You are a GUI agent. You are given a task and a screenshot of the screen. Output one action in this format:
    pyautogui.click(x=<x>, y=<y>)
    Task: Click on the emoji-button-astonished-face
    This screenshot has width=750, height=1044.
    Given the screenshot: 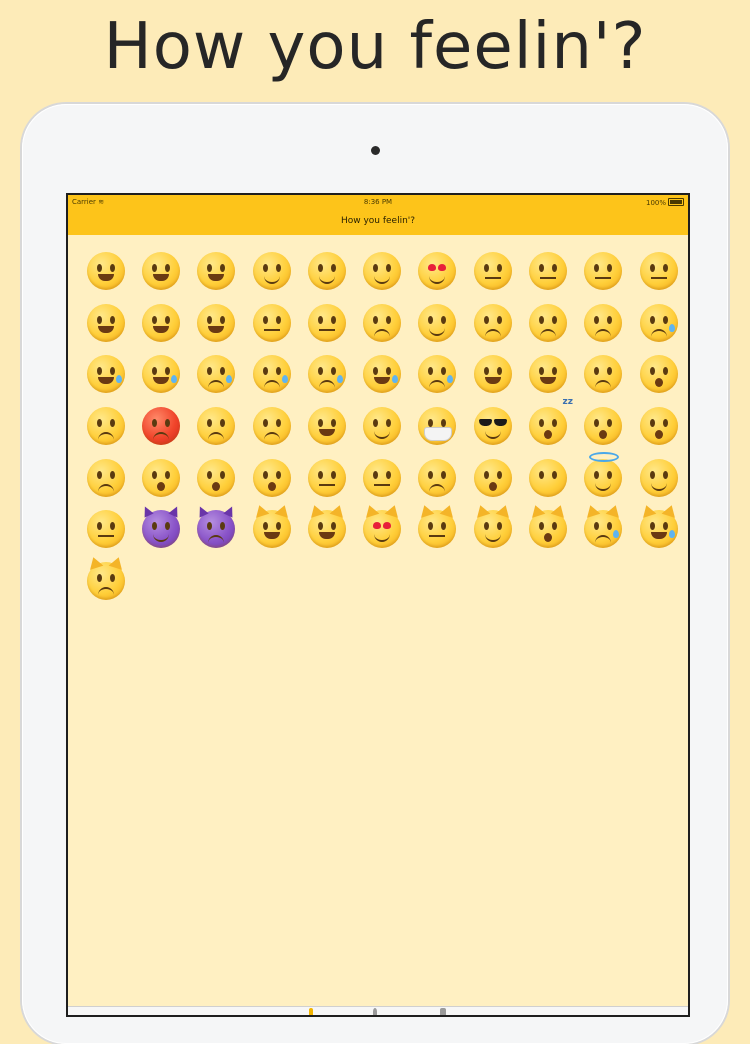 What is the action you would take?
    pyautogui.click(x=658, y=426)
    